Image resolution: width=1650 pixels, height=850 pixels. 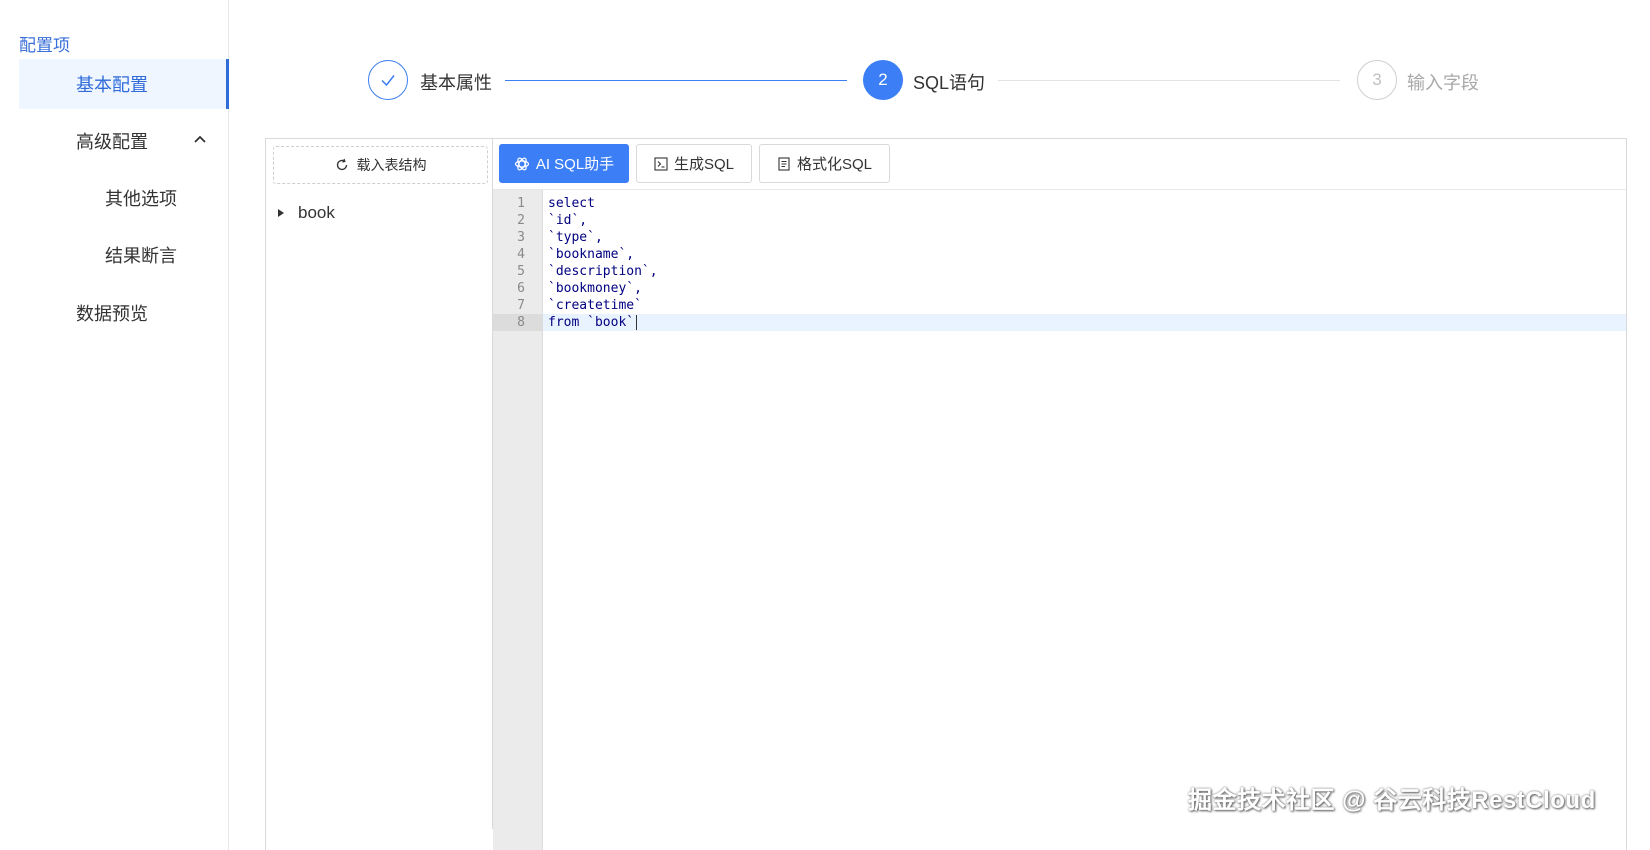 What do you see at coordinates (637, 322) in the screenshot?
I see `text-cursor` at bounding box center [637, 322].